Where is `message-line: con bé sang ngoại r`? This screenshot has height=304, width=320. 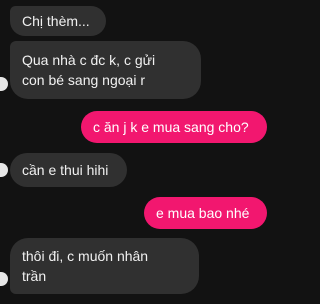 message-line: con bé sang ngoại r is located at coordinates (83, 80).